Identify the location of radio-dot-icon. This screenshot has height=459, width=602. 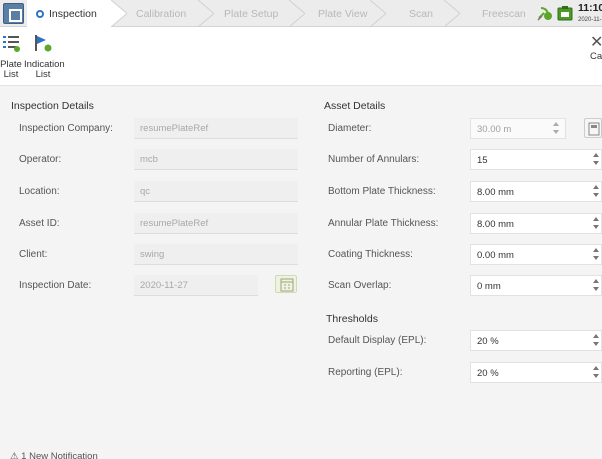
(40, 13).